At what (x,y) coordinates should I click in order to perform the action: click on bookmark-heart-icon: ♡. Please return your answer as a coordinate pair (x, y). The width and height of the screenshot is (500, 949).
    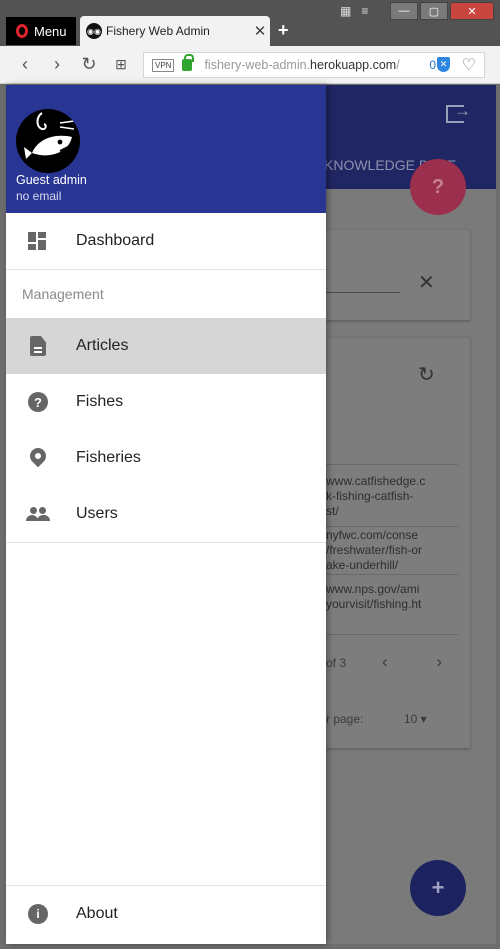
    Looking at the image, I should click on (469, 65).